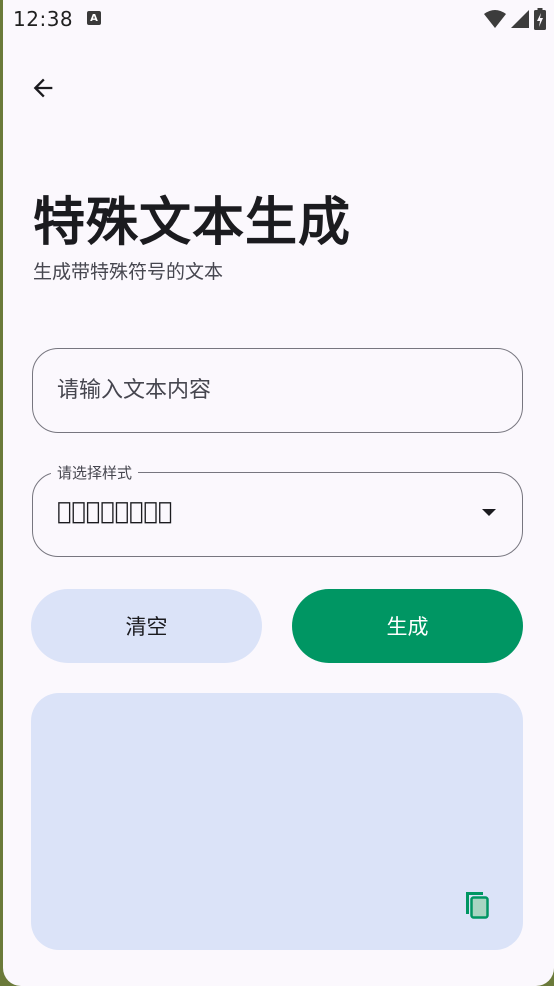  I want to click on page-subtitle: 生成带特殊符号的文本, so click(128, 272).